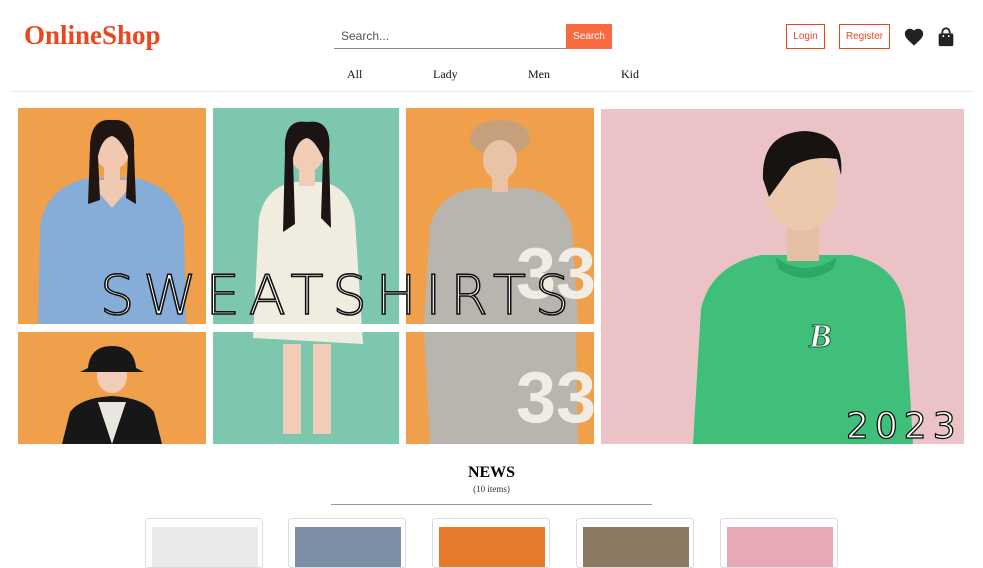  I want to click on nav-item-all: All, so click(354, 74).